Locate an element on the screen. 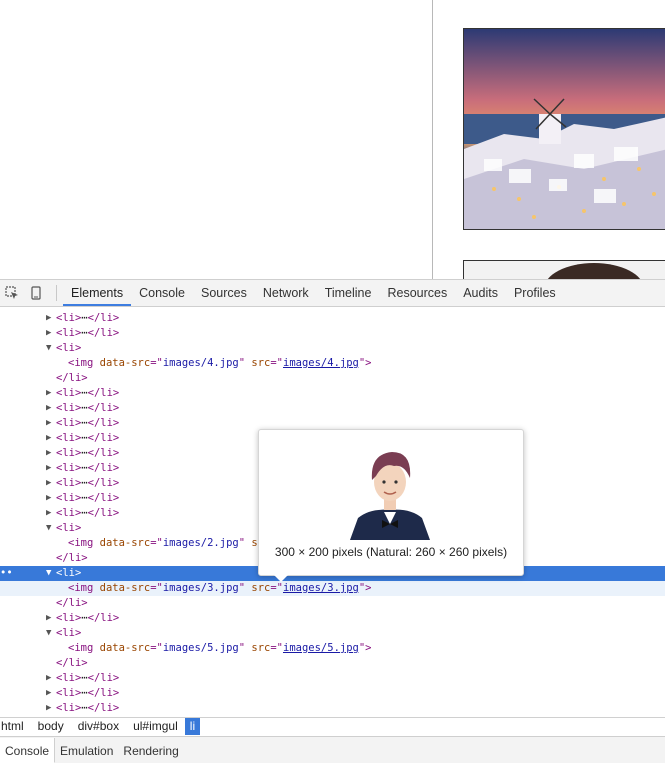 The image size is (665, 763). breadcrumb-body: body is located at coordinates (51, 726).